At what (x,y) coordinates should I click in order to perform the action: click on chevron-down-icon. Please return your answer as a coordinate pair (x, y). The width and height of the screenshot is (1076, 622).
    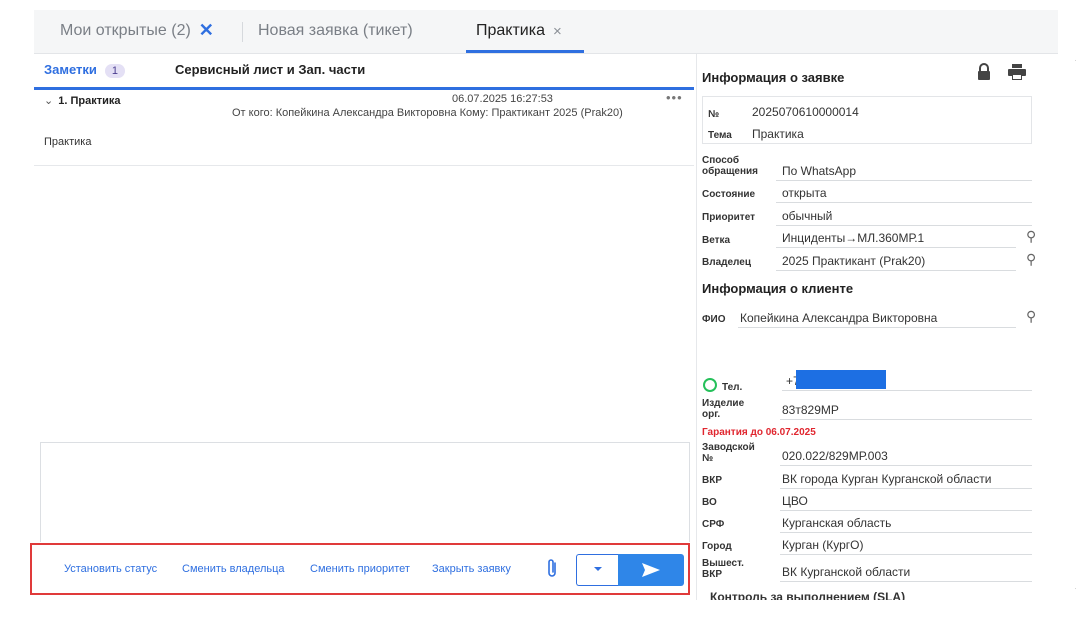
    Looking at the image, I should click on (597, 569).